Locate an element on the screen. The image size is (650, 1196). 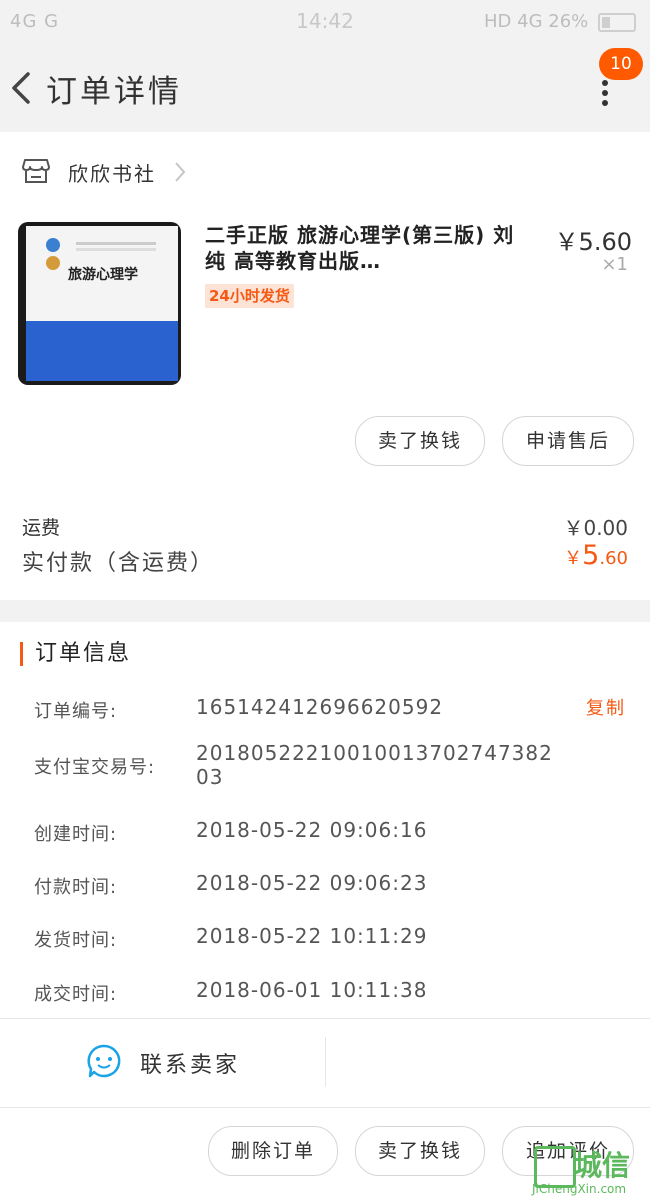
alipay-number-value: 2018052221001001370274738203 is located at coordinates (374, 765).